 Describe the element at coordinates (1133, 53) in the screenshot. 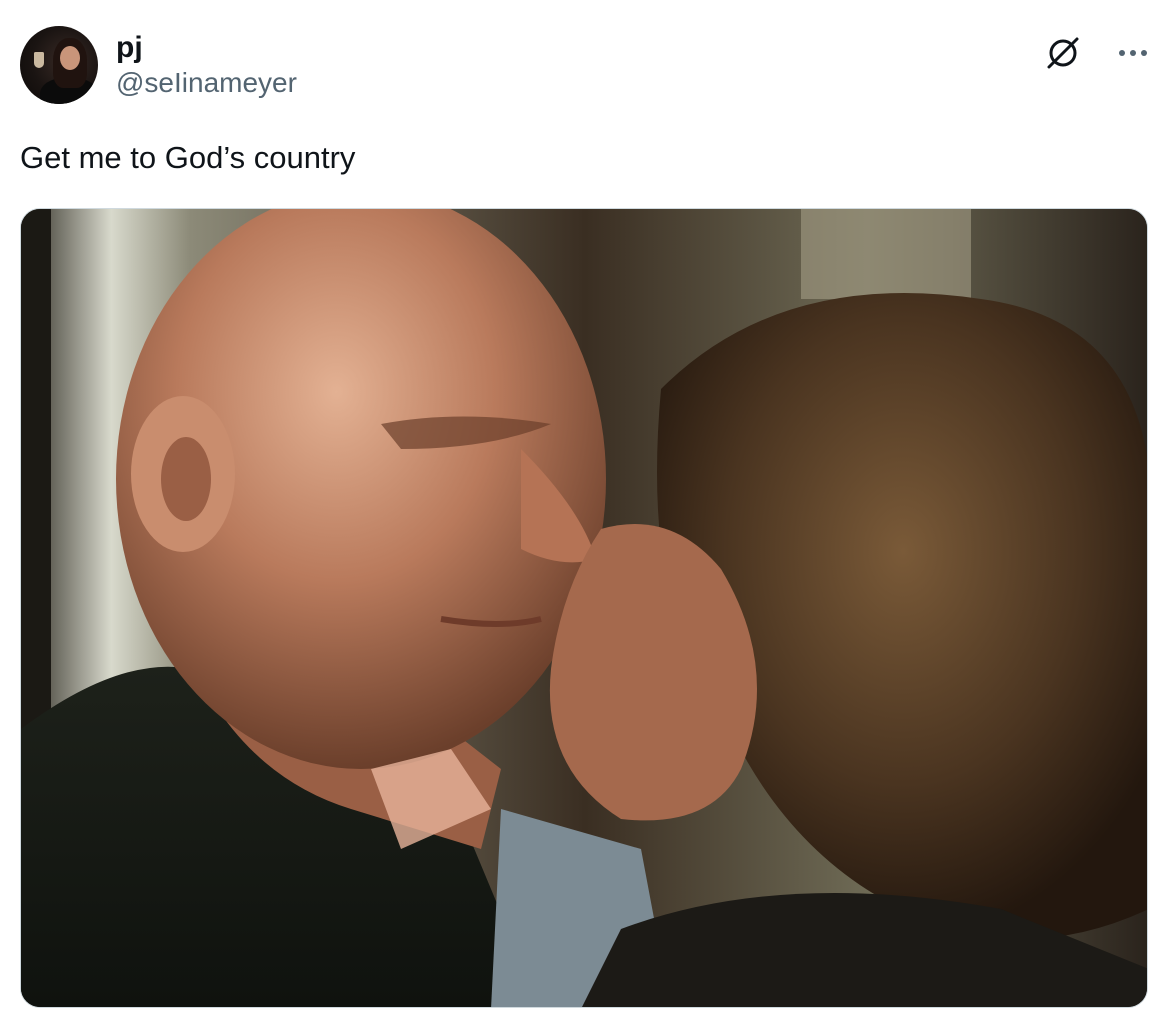

I see `more-icon` at that location.